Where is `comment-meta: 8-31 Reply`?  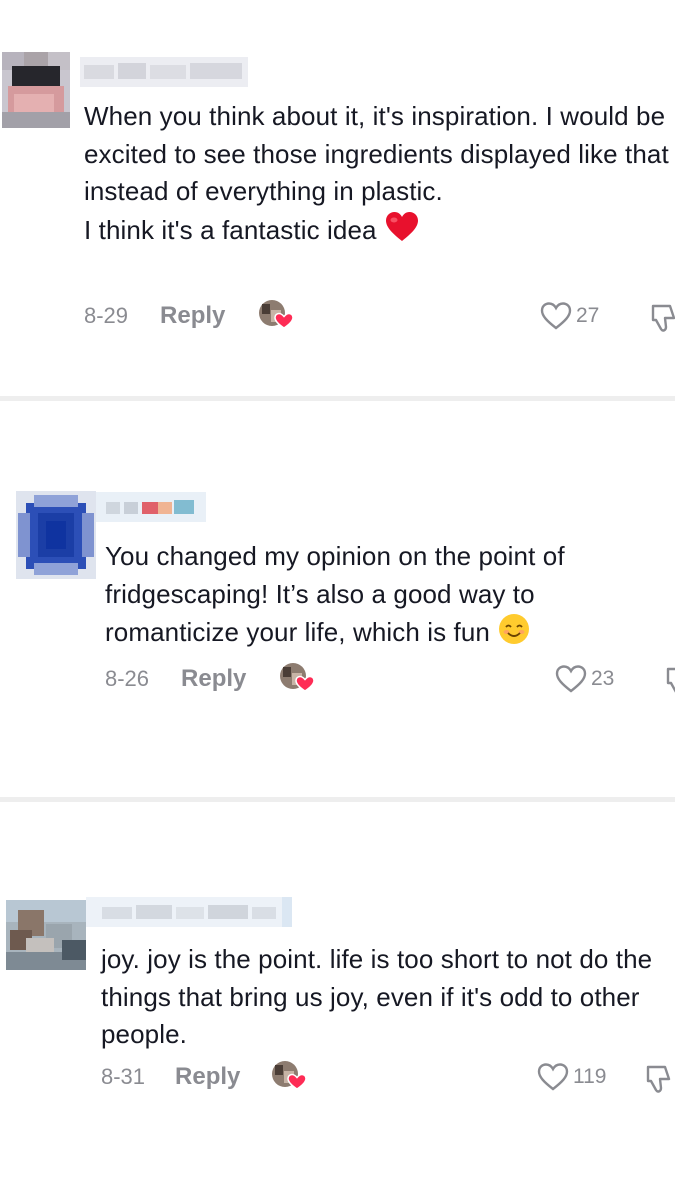 comment-meta: 8-31 Reply is located at coordinates (204, 1077).